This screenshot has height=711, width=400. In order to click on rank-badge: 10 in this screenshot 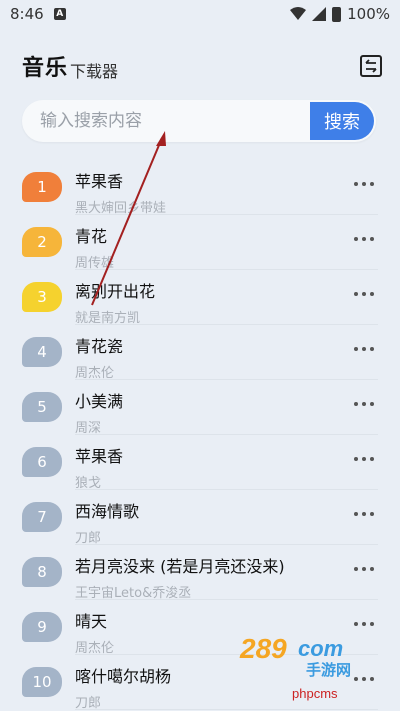, I will do `click(42, 682)`.